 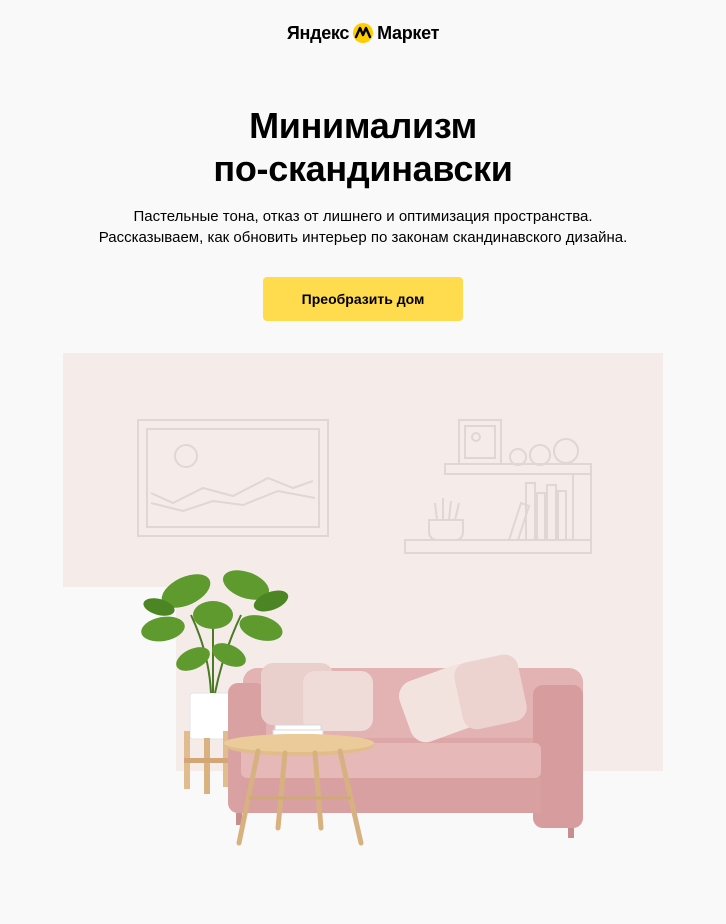 What do you see at coordinates (363, 168) in the screenshot?
I see `title-line-2: по-скандинавски` at bounding box center [363, 168].